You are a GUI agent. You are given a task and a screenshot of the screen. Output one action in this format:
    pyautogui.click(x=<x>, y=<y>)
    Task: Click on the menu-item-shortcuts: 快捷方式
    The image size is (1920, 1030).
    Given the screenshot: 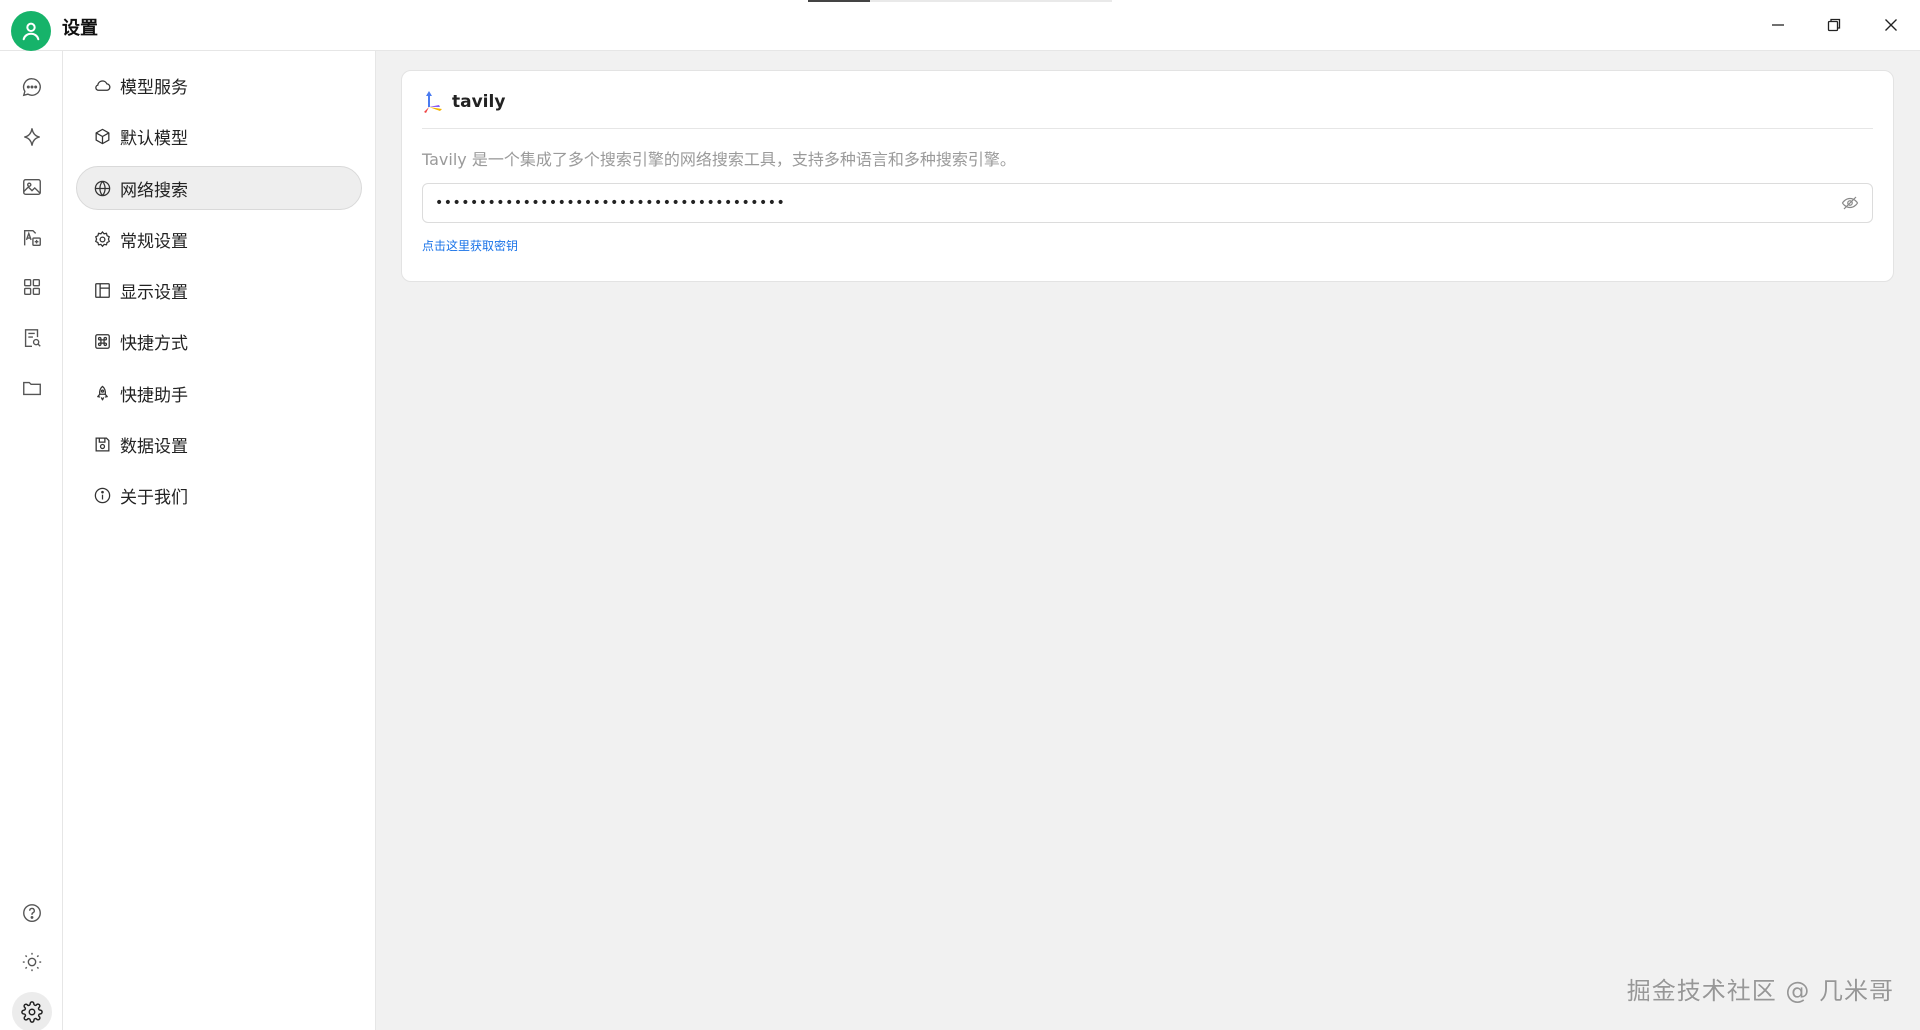 What is the action you would take?
    pyautogui.click(x=219, y=341)
    